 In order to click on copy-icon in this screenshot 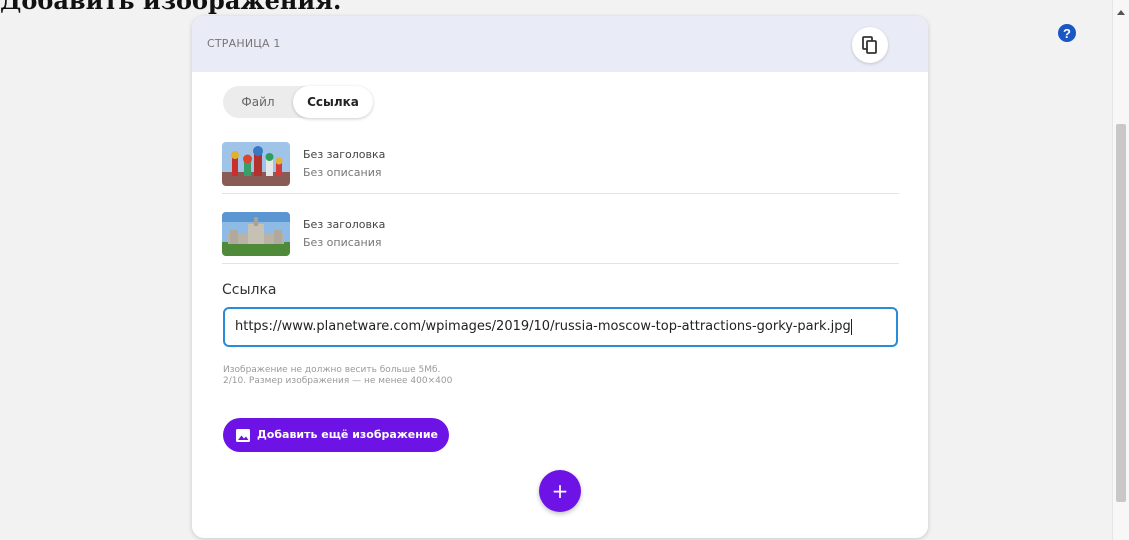, I will do `click(869, 45)`.